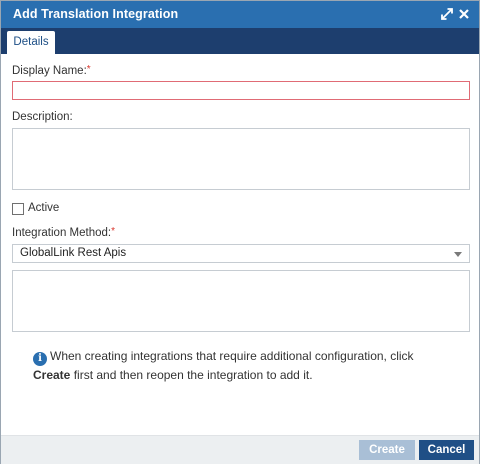  What do you see at coordinates (63, 232) in the screenshot?
I see `integration-method-label: Integration Method:*` at bounding box center [63, 232].